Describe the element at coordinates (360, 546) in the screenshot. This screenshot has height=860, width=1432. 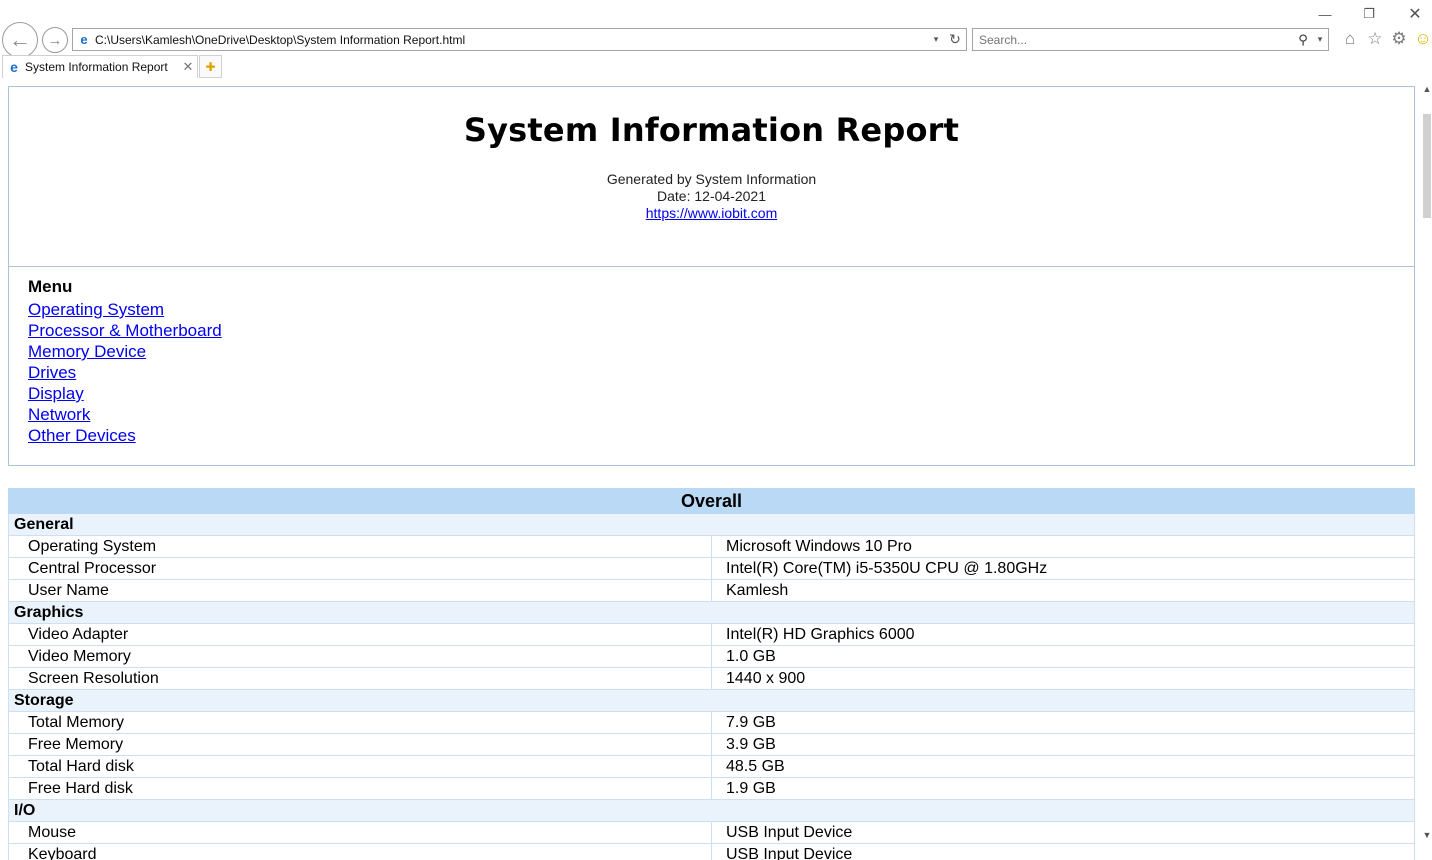
I see `row-label: Operating System` at that location.